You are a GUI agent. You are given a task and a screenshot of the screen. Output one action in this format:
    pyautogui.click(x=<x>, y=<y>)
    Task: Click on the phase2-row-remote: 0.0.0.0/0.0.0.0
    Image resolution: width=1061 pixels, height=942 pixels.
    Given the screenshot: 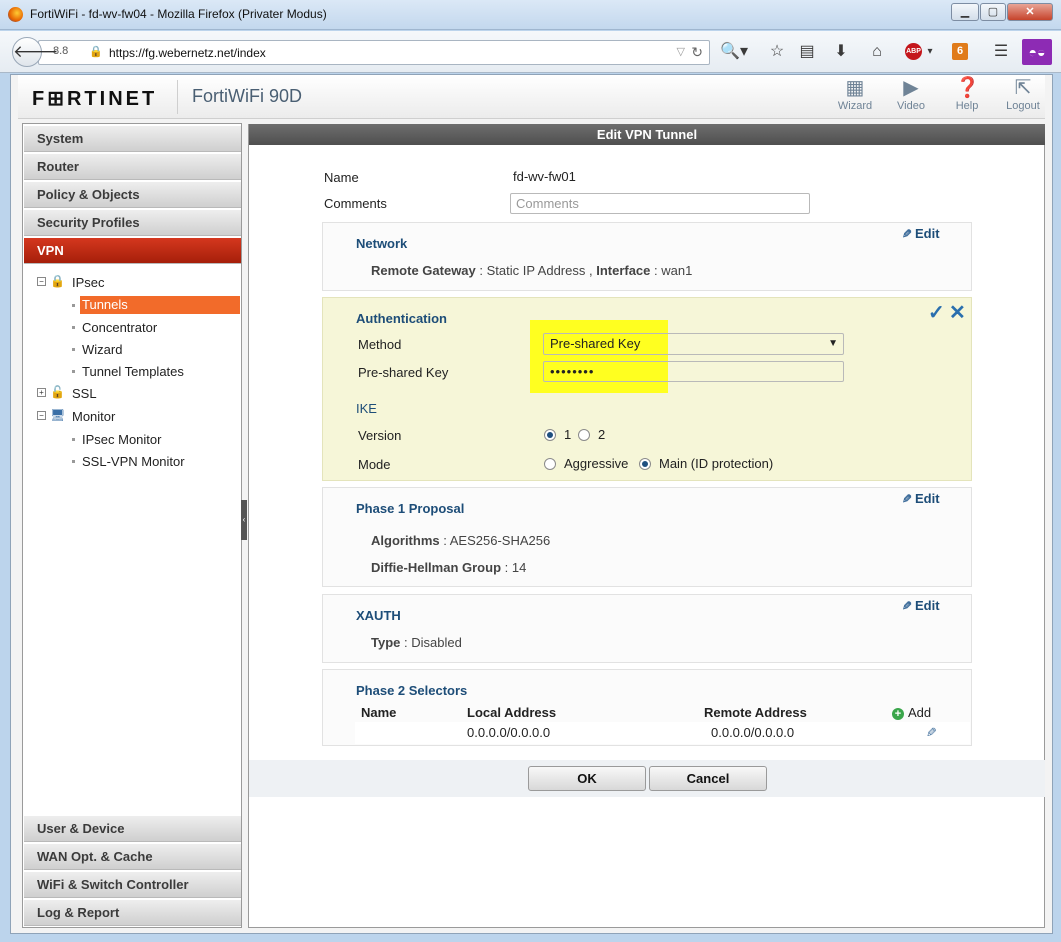 What is the action you would take?
    pyautogui.click(x=753, y=732)
    